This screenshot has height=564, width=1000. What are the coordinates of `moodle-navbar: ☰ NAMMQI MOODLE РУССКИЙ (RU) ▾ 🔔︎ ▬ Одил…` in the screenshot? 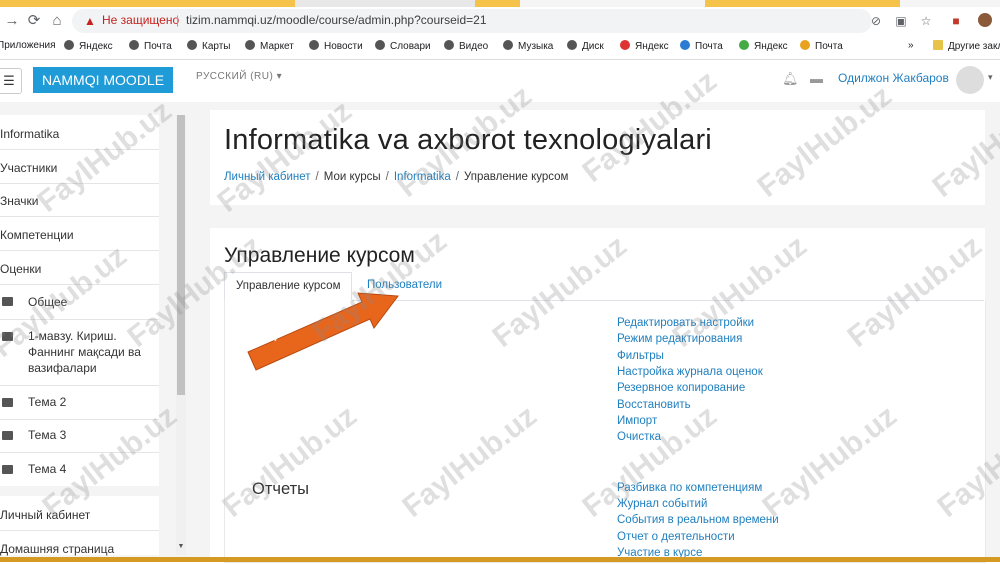 It's located at (500, 81).